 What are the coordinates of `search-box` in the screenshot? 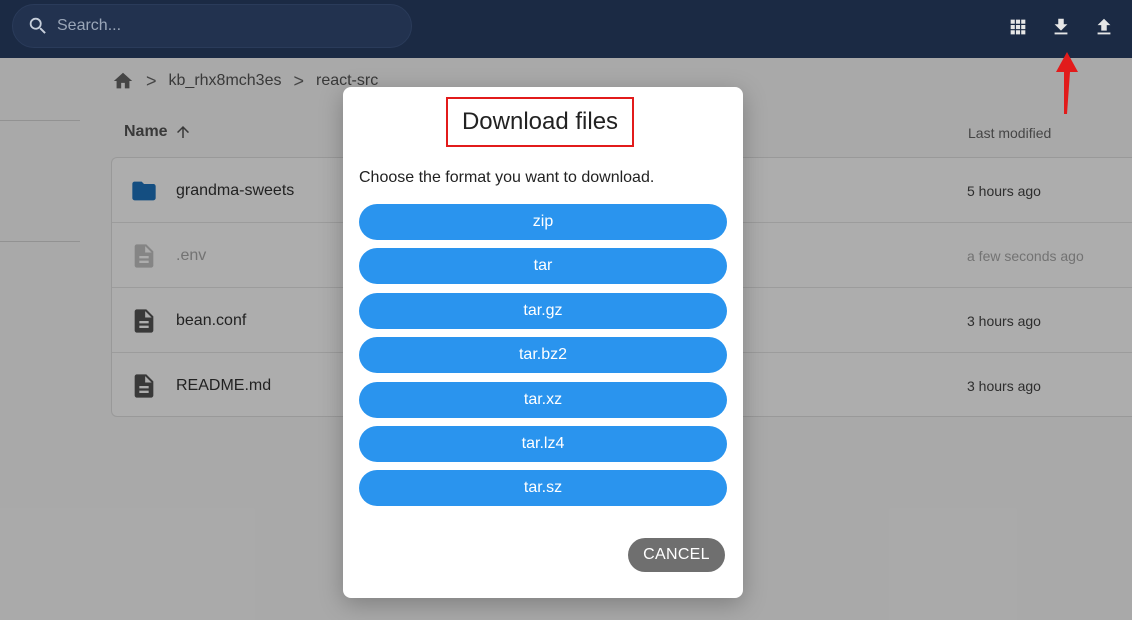 It's located at (212, 26).